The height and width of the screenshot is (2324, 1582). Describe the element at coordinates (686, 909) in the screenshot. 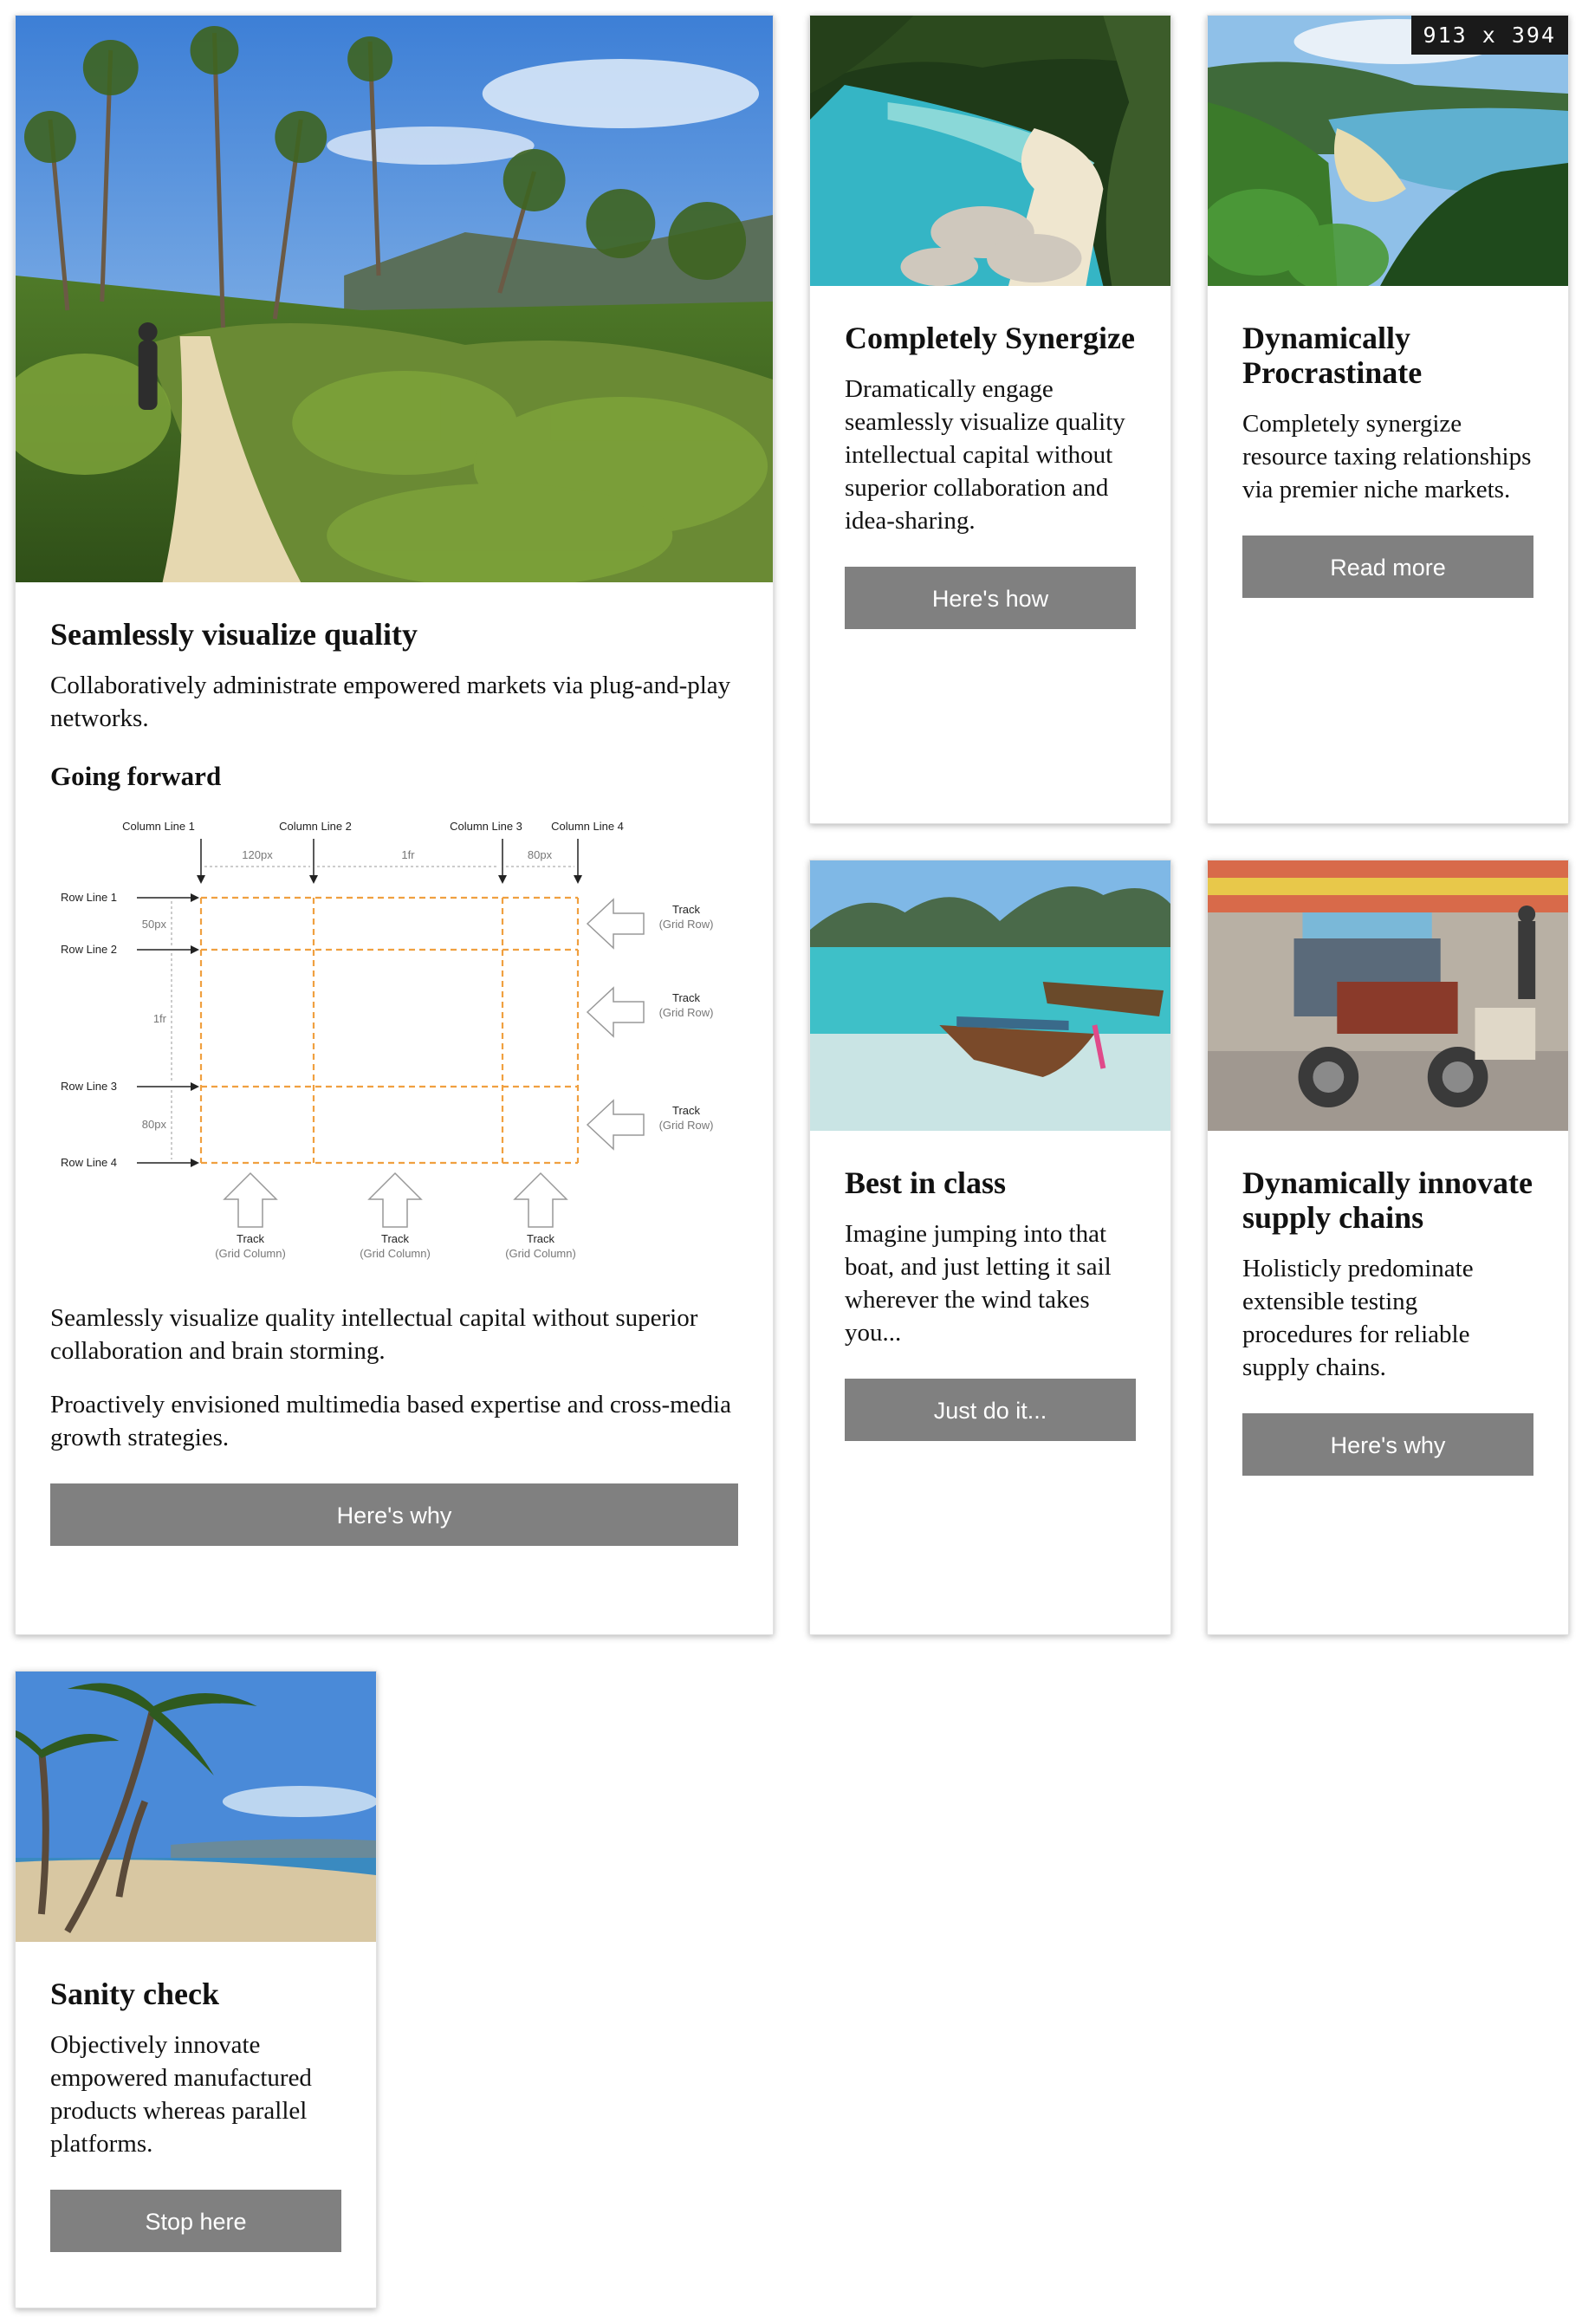

I see `row-track-label-1: Track` at that location.